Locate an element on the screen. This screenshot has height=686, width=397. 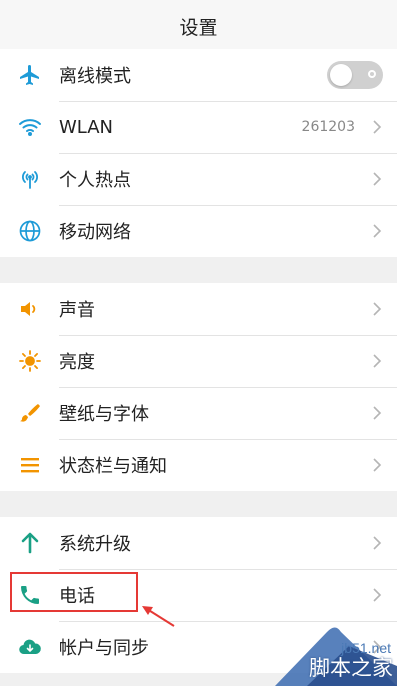
account-sync-label: 帐户与同步 is located at coordinates (104, 648).